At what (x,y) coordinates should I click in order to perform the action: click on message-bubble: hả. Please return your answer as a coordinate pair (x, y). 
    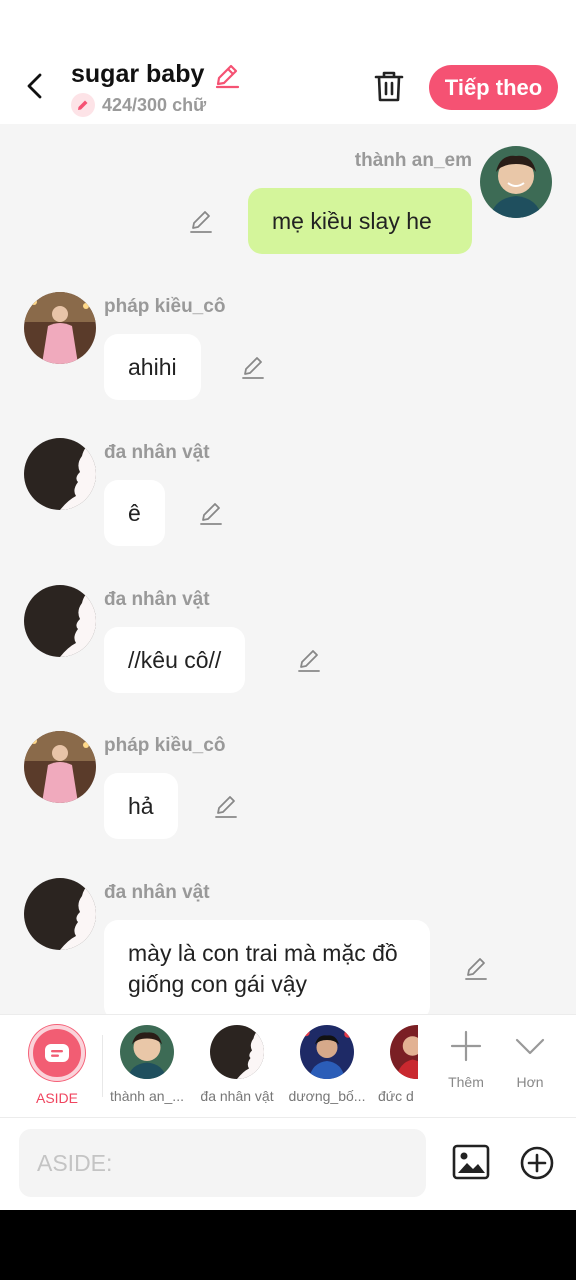
    Looking at the image, I should click on (141, 806).